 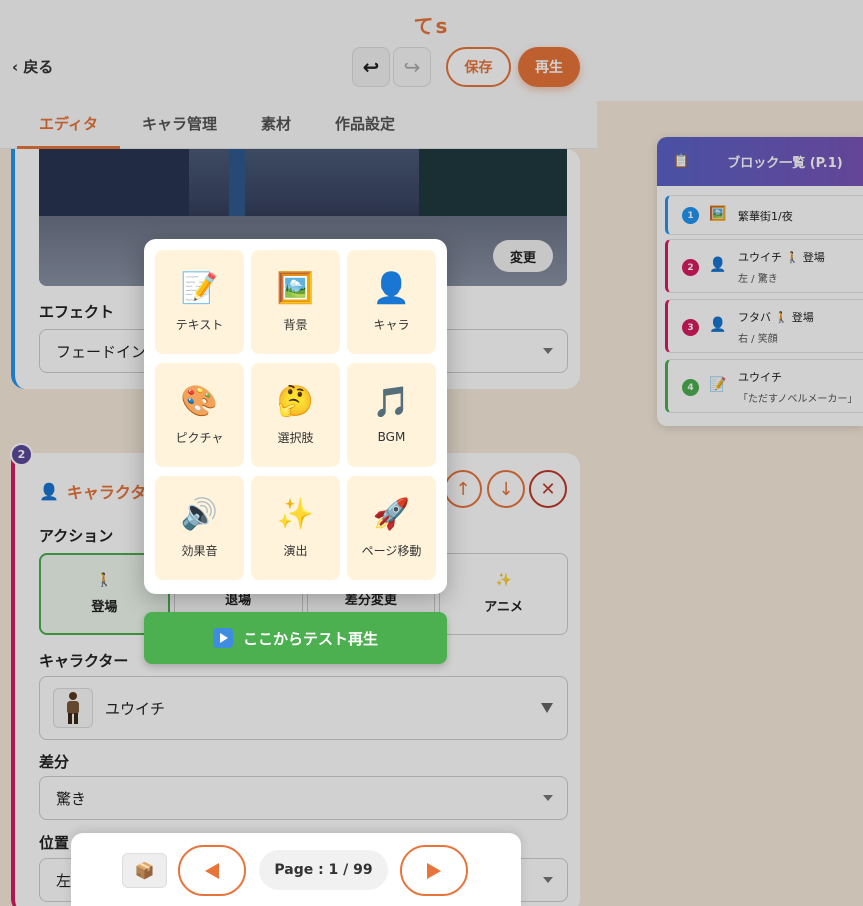 I want to click on add-choice-button: 🤔 選択肢, so click(x=295, y=415).